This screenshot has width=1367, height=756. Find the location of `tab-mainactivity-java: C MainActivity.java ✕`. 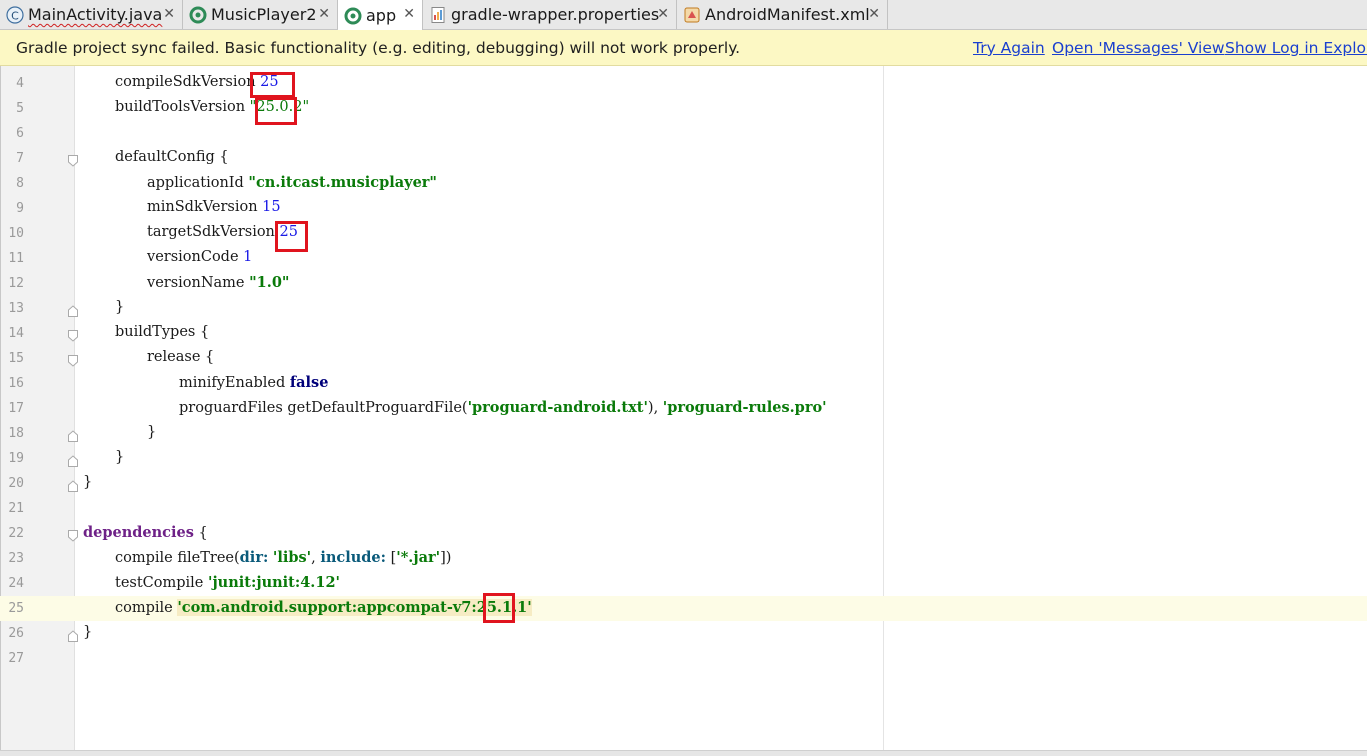

tab-mainactivity-java: C MainActivity.java ✕ is located at coordinates (91, 14).